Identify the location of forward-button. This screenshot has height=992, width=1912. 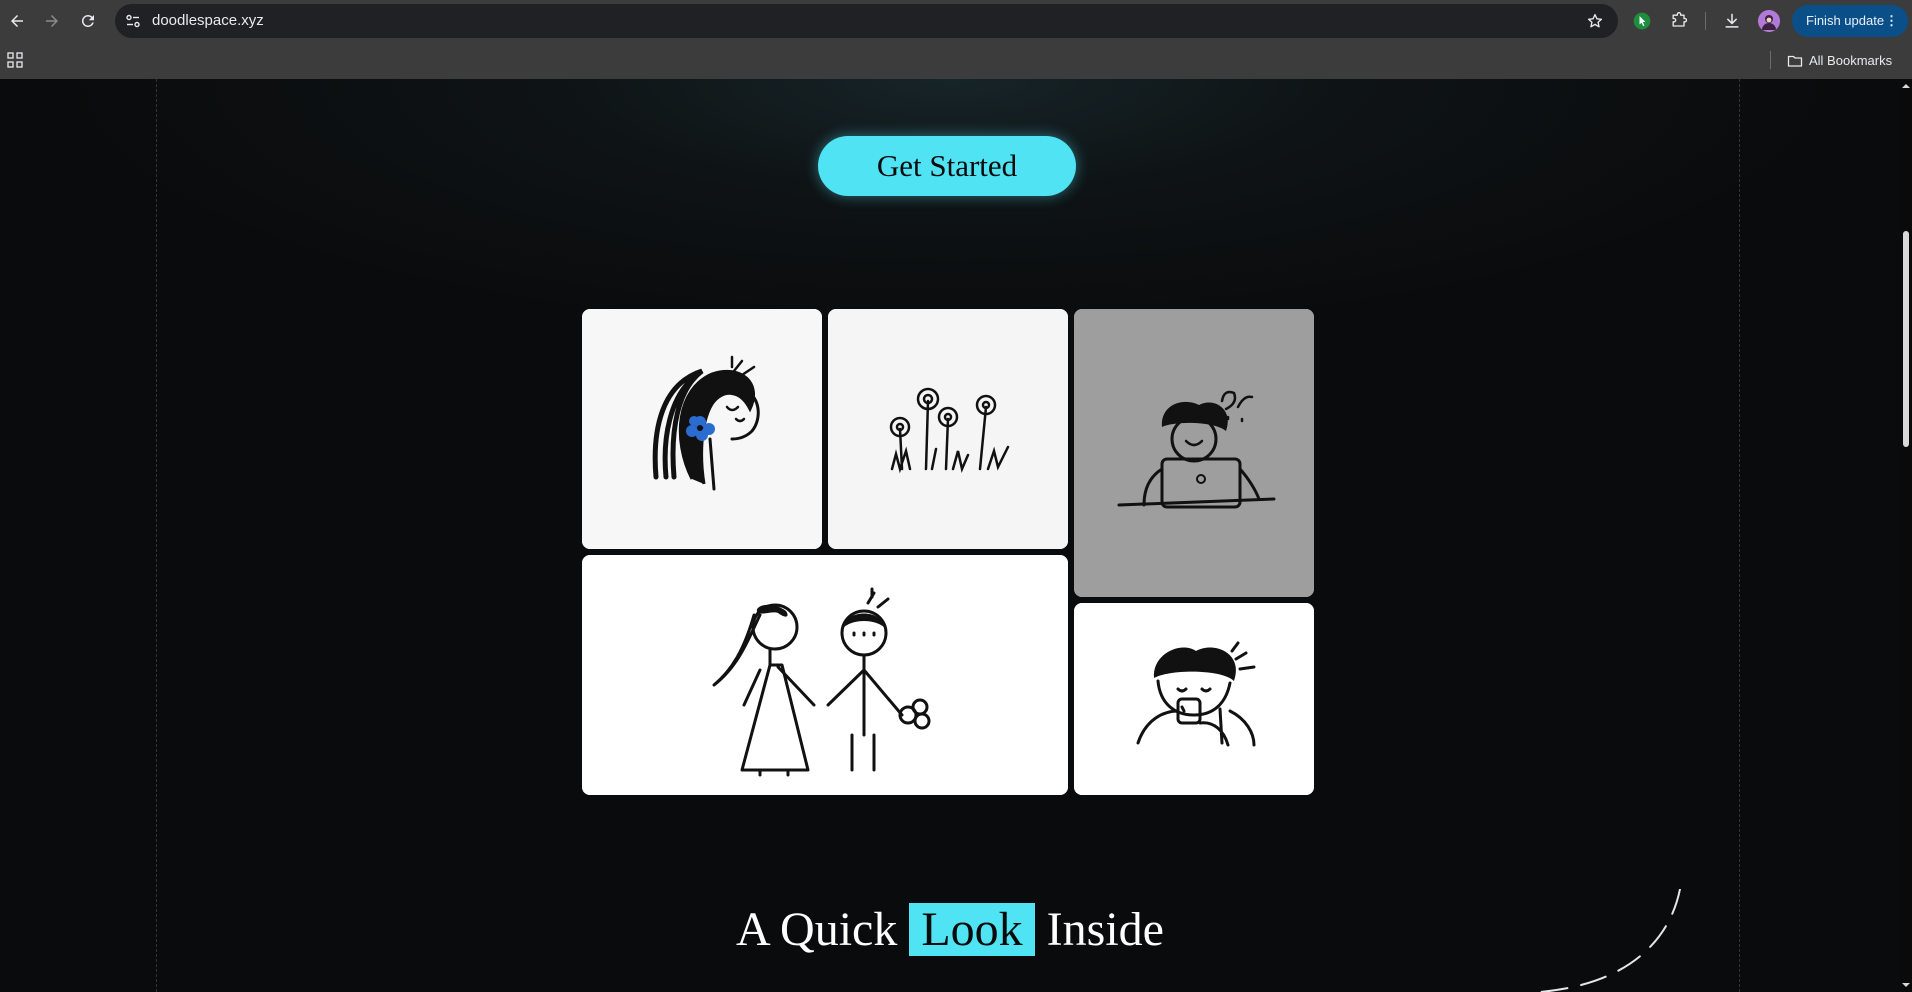
(52, 21).